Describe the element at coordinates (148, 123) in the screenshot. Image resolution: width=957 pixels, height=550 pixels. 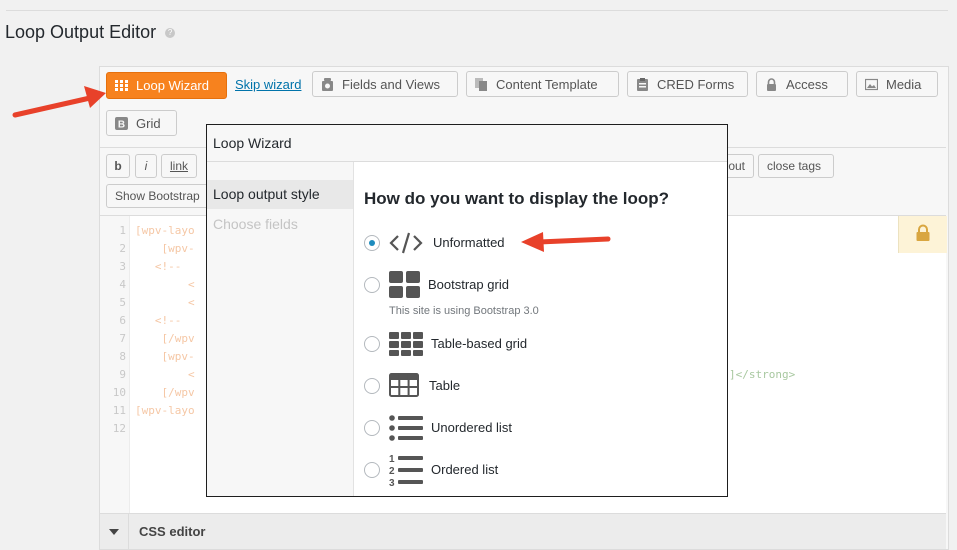
I see `grid-label: Grid` at that location.